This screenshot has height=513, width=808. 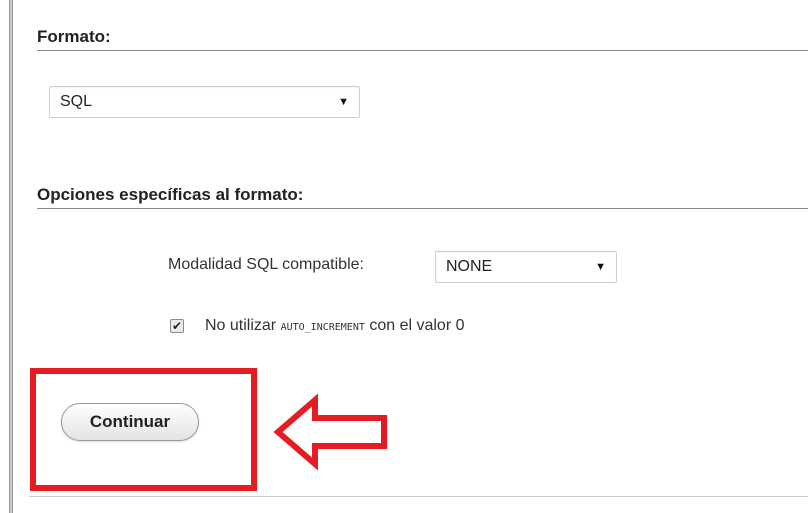 What do you see at coordinates (422, 197) in the screenshot?
I see `format-options-heading: Opciones específicas al formato:` at bounding box center [422, 197].